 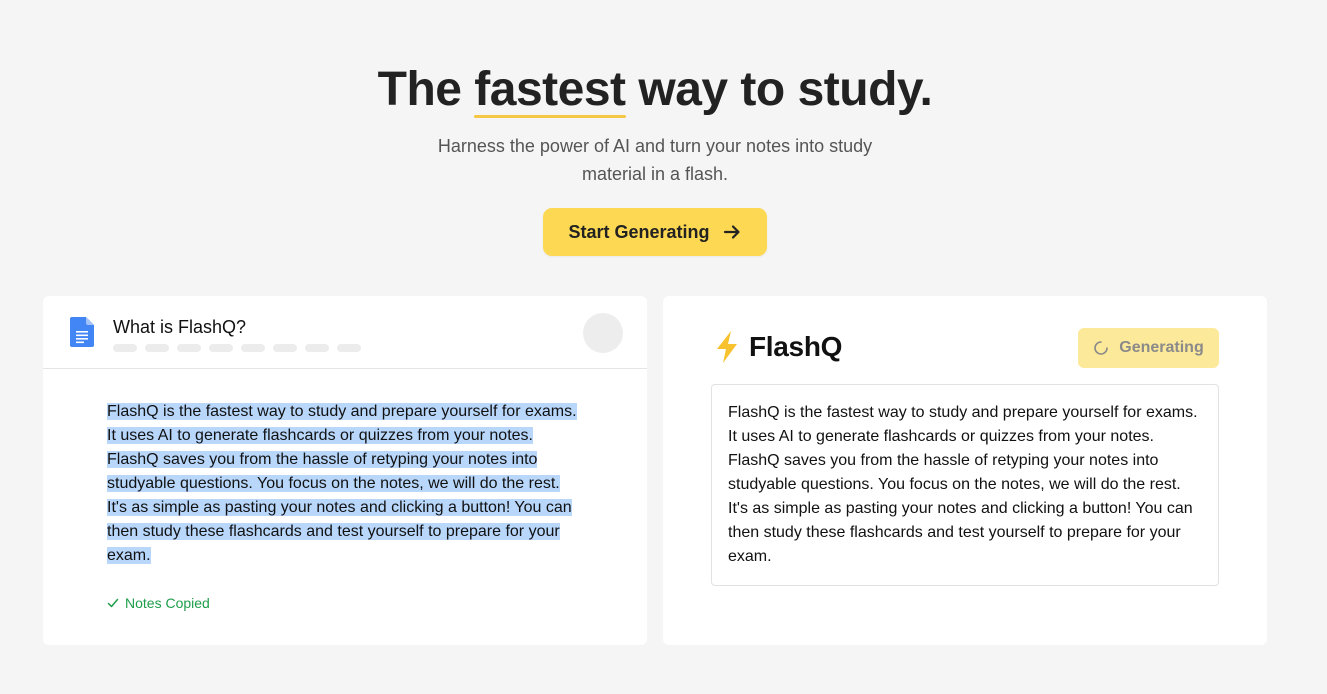 What do you see at coordinates (603, 333) in the screenshot?
I see `avatar` at bounding box center [603, 333].